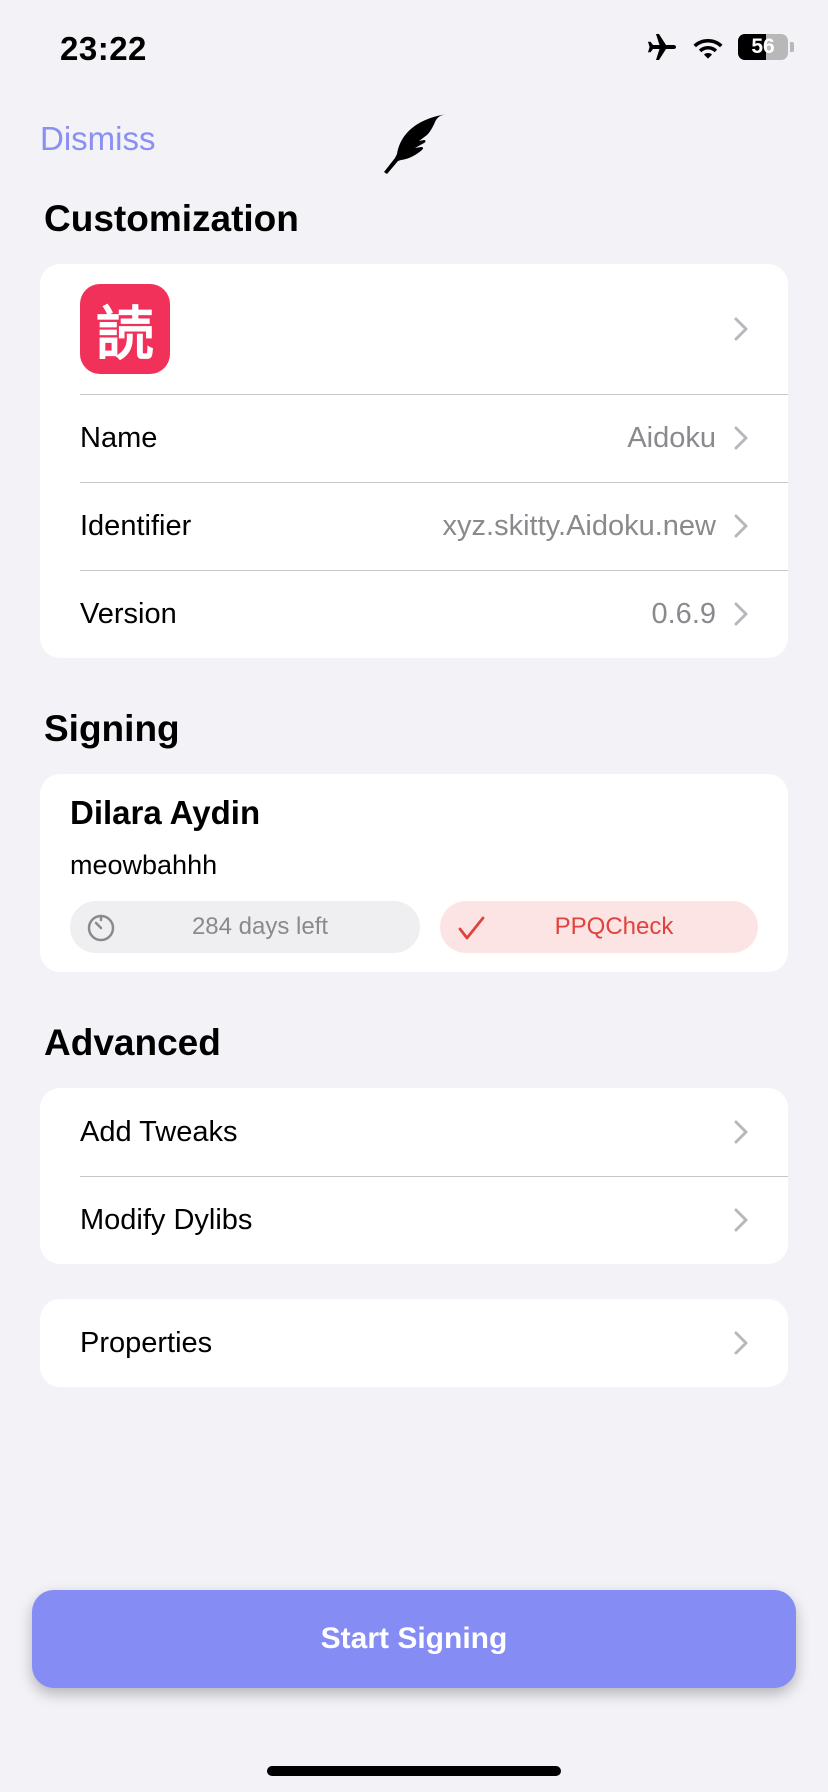 The image size is (828, 1792). I want to click on app-icon-row: 読, so click(414, 329).